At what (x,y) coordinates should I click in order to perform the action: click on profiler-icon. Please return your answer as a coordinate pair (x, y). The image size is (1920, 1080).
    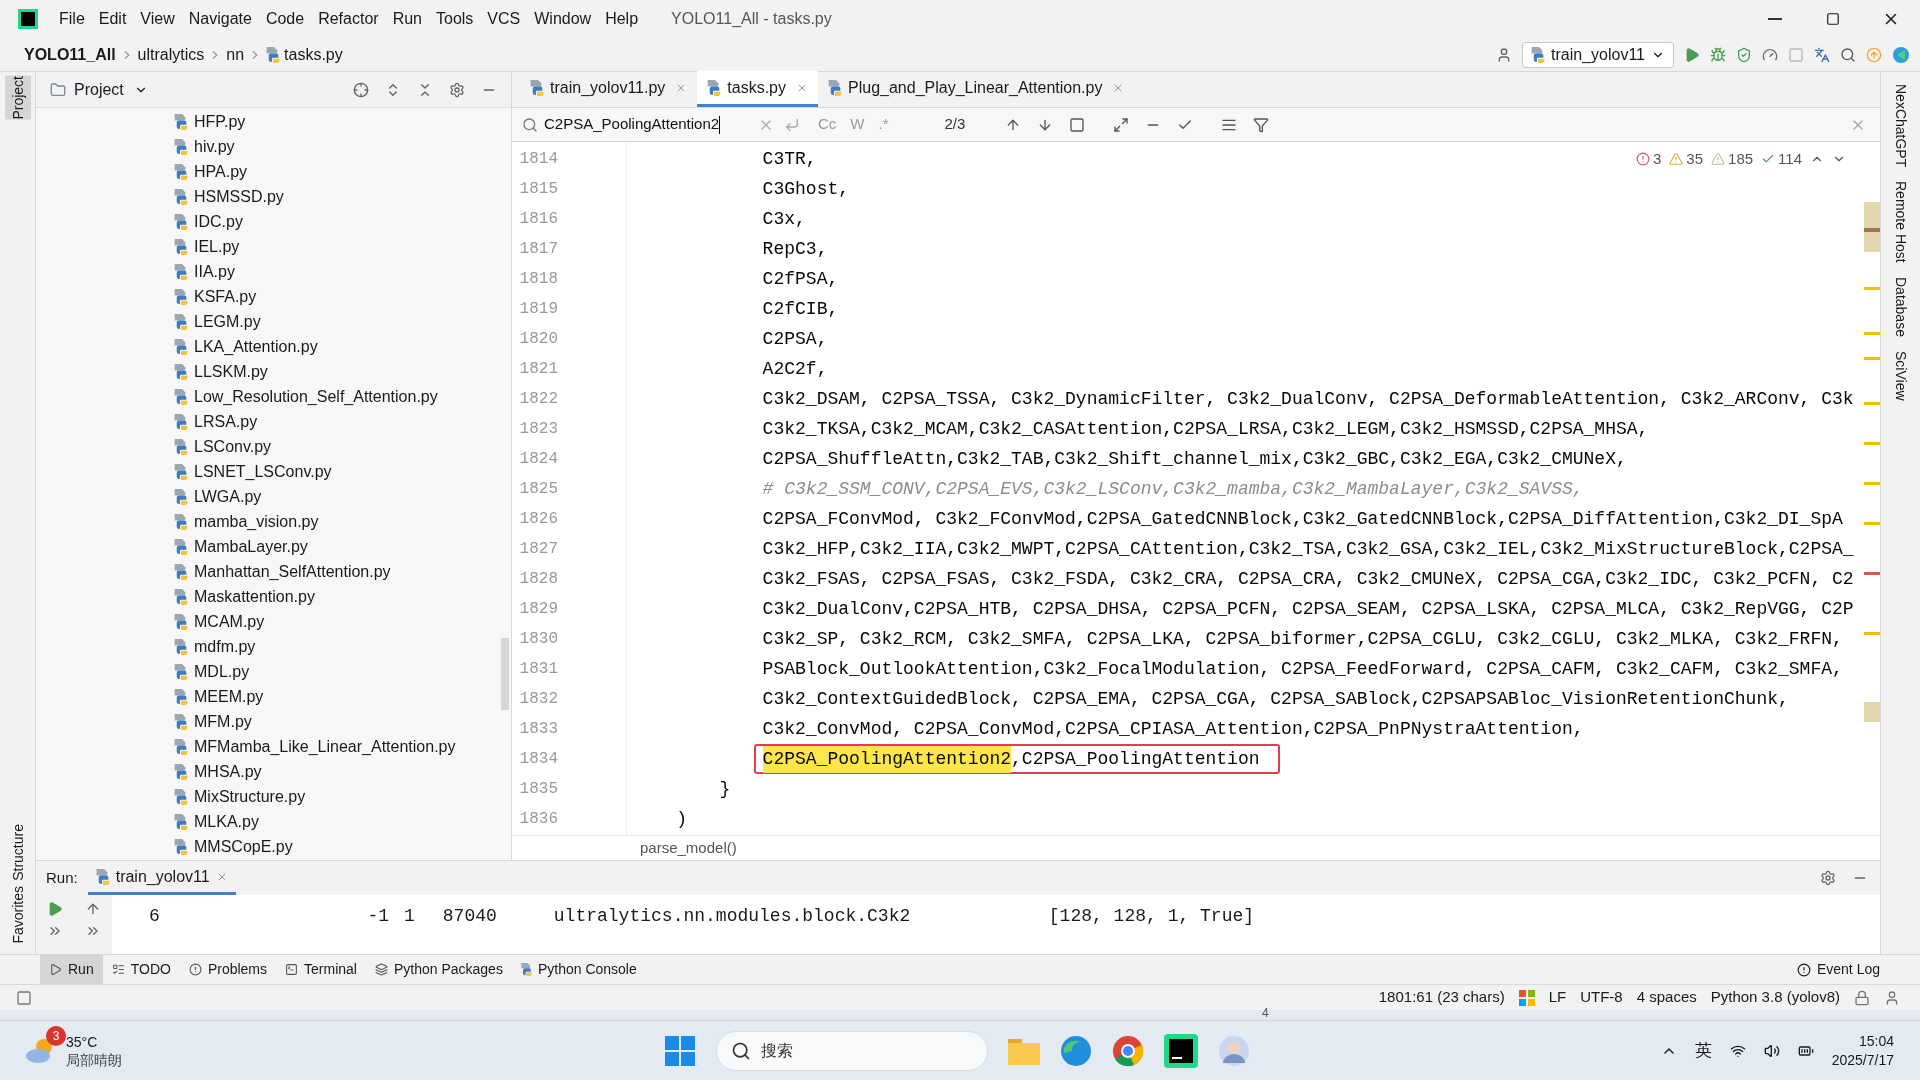
    Looking at the image, I should click on (1770, 54).